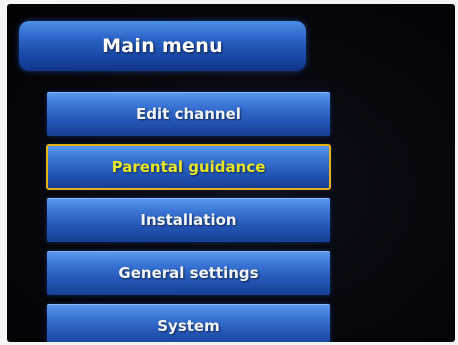 The image size is (458, 345). I want to click on menu-item-edit-channel: Edit channel, so click(188, 114).